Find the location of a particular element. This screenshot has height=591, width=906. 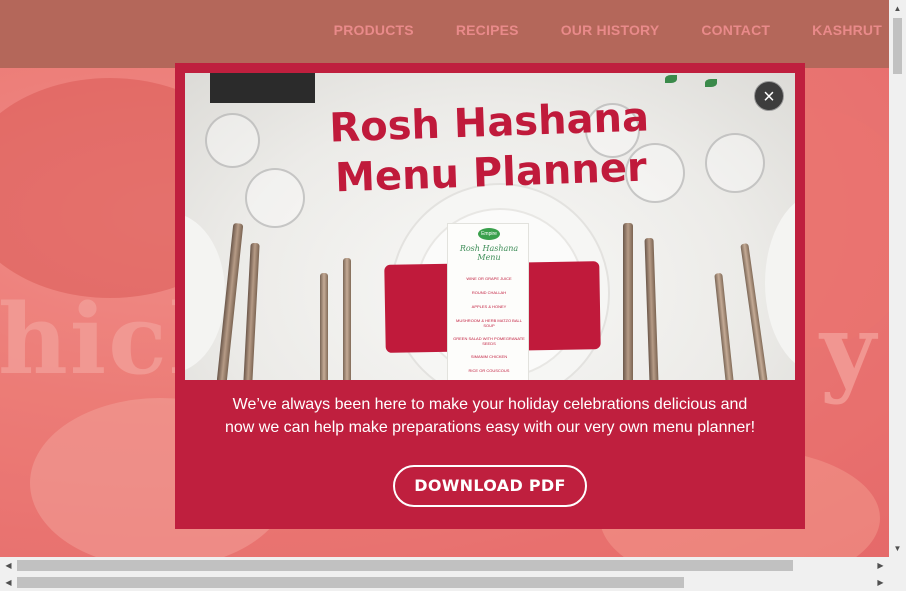

popup-headline: Rosh Hashana Menu Planner is located at coordinates (490, 147).